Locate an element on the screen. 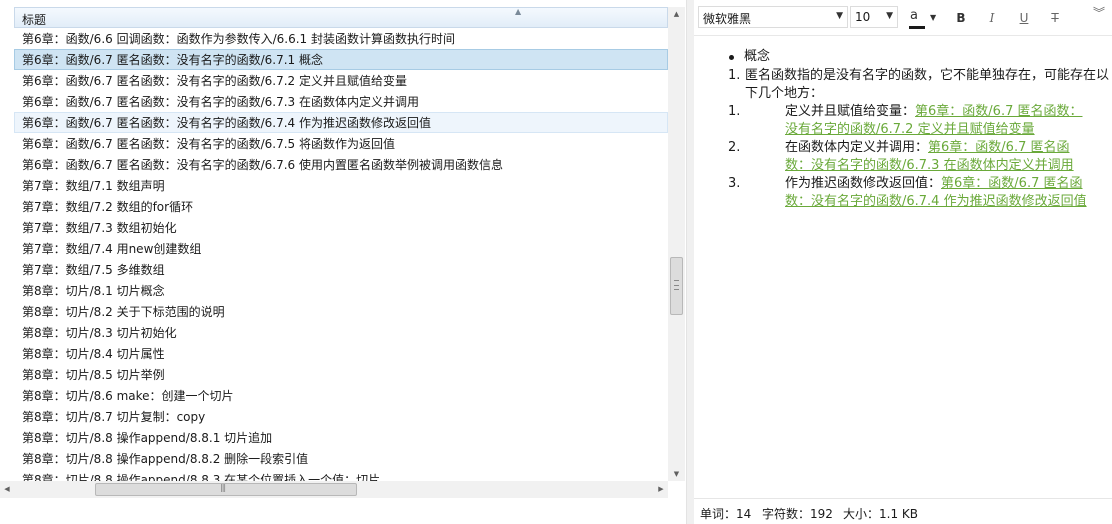  list-row: 第6章：函数/6.7 匿名函数：没有名字的函数/6.7.3 在函数体内定义并调用 is located at coordinates (341, 101).